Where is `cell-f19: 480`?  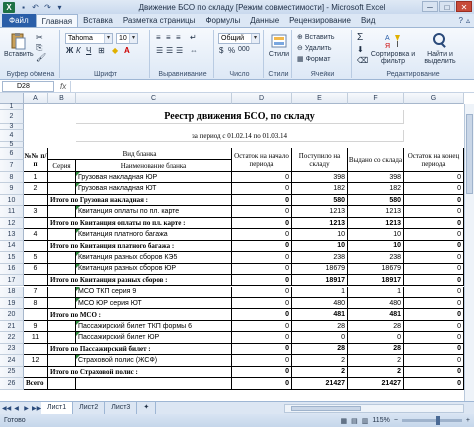 cell-f19: 480 is located at coordinates (376, 303).